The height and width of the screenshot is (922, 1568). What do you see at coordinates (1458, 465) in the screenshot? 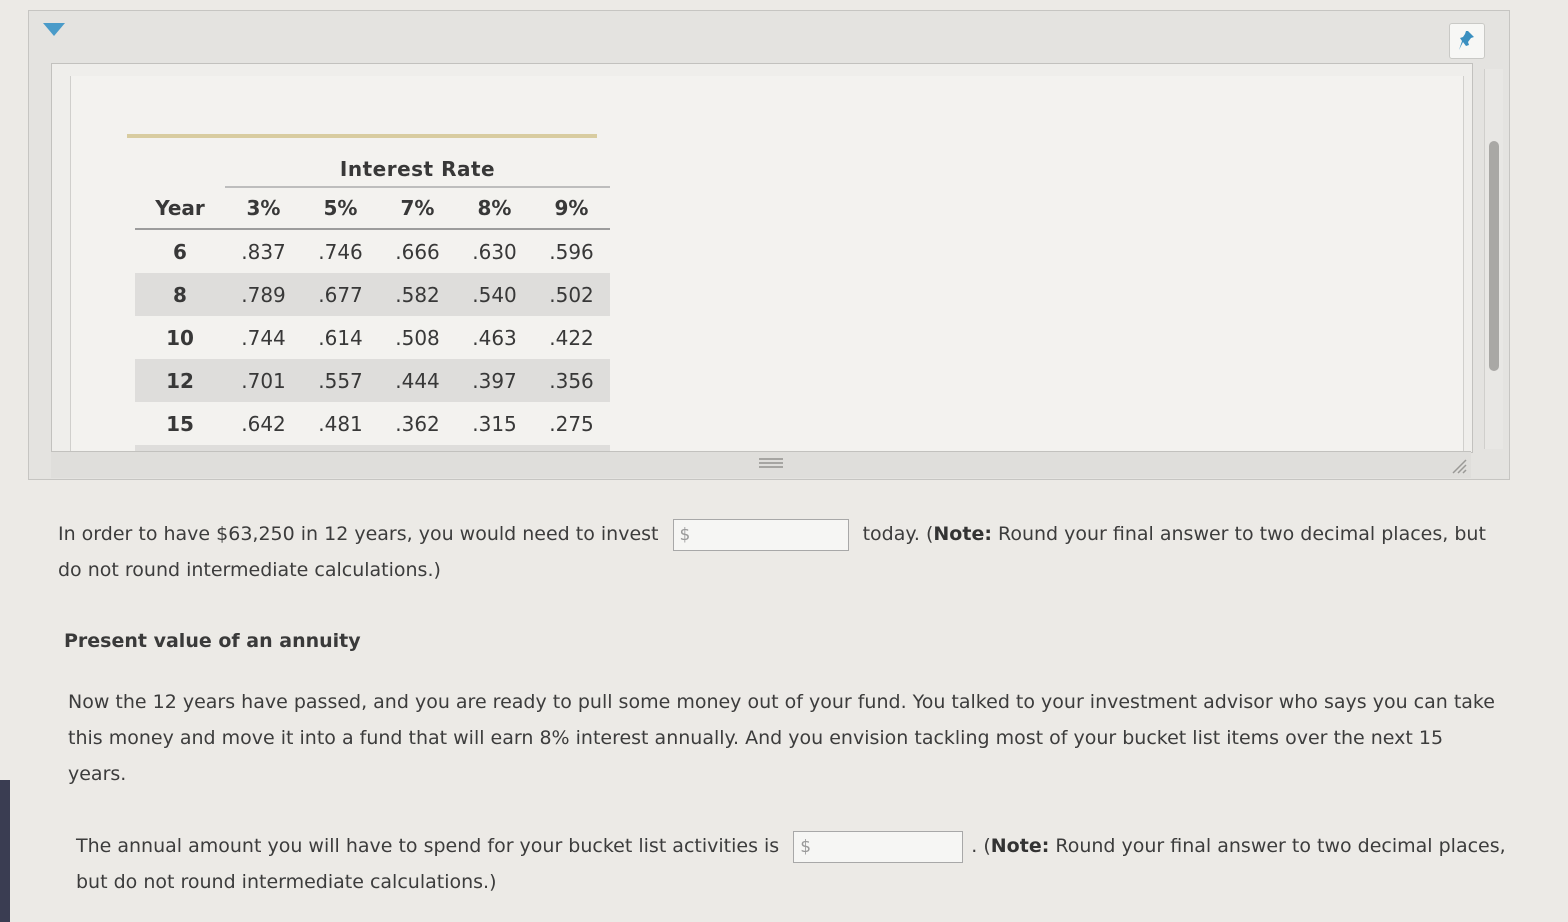
I see `resize-corner-icon` at bounding box center [1458, 465].